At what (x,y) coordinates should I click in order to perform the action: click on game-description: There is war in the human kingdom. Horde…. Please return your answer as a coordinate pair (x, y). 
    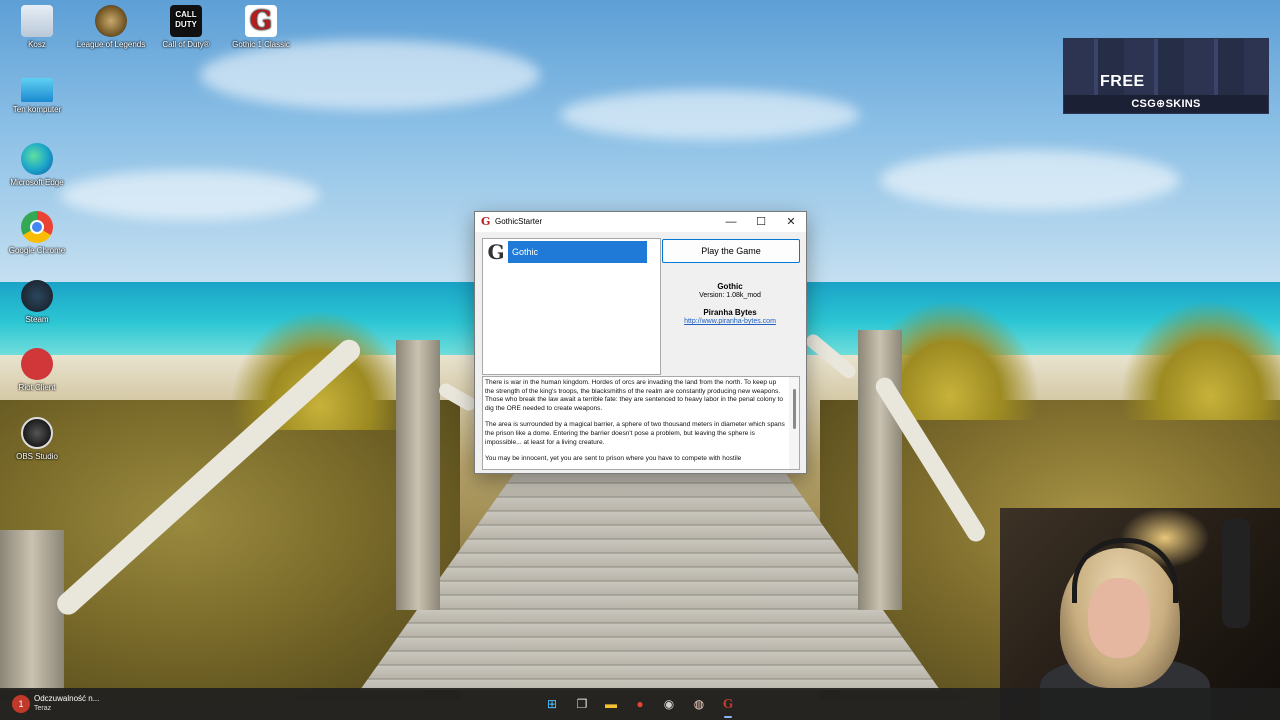
    Looking at the image, I should click on (641, 423).